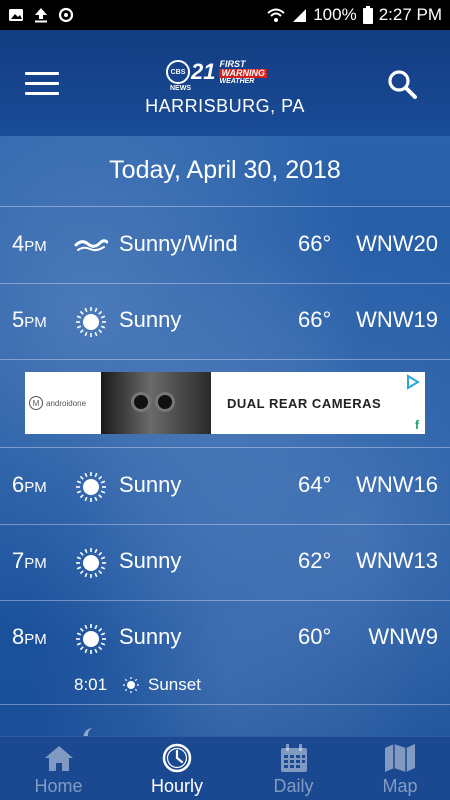 Image resolution: width=450 pixels, height=800 pixels. Describe the element at coordinates (41, 15) in the screenshot. I see `upload-notification-icon` at that location.